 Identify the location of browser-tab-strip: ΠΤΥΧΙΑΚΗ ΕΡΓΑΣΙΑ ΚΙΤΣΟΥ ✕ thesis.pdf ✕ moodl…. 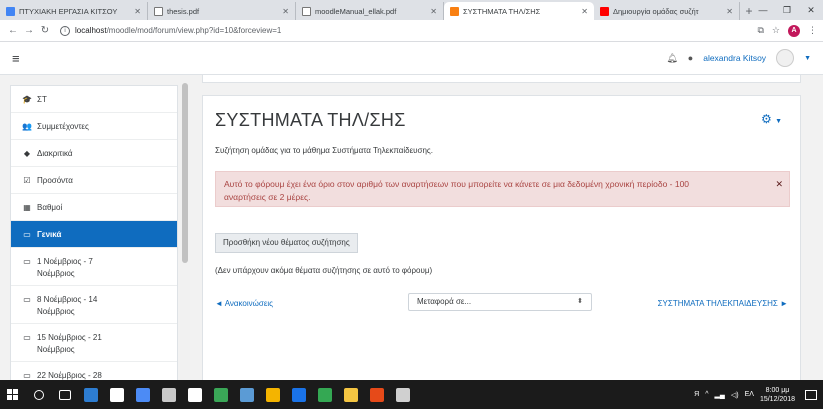
(411, 10).